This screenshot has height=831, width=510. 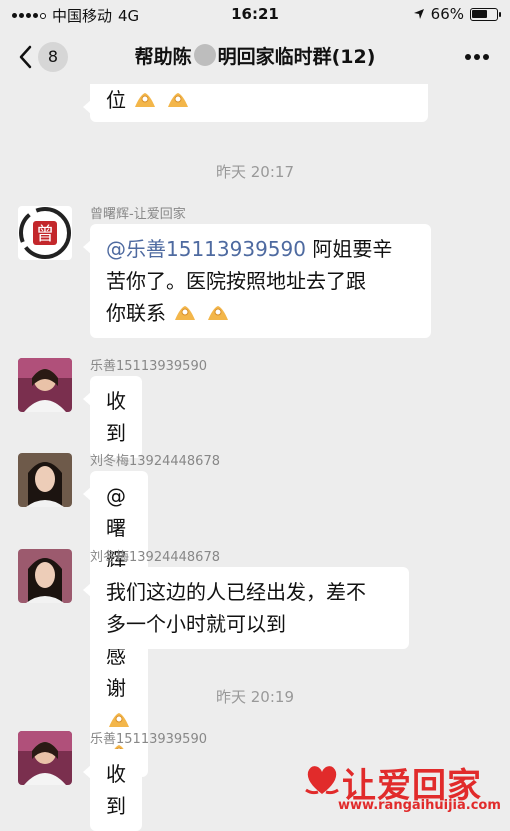 What do you see at coordinates (255, 14) in the screenshot?
I see `status-bar: 中国移动 4G 16:21 66%` at bounding box center [255, 14].